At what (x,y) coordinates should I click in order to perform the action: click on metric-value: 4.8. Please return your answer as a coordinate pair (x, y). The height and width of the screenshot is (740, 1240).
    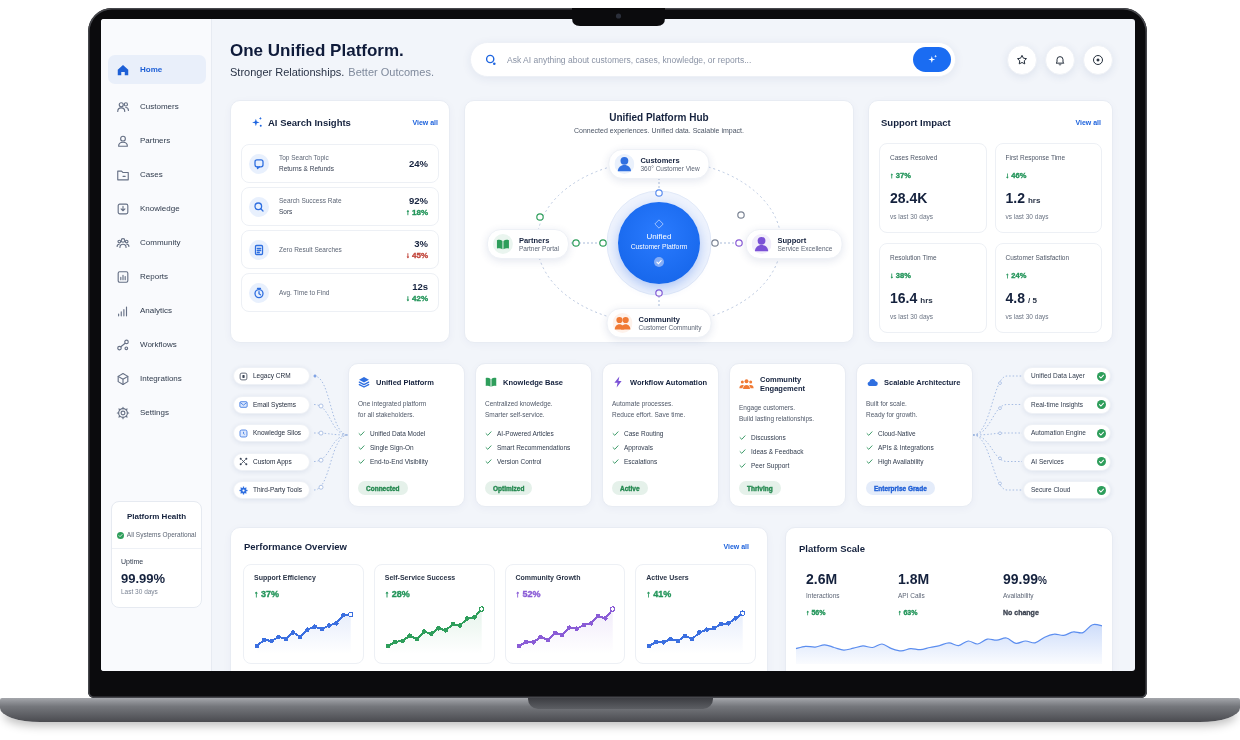
    Looking at the image, I should click on (1015, 298).